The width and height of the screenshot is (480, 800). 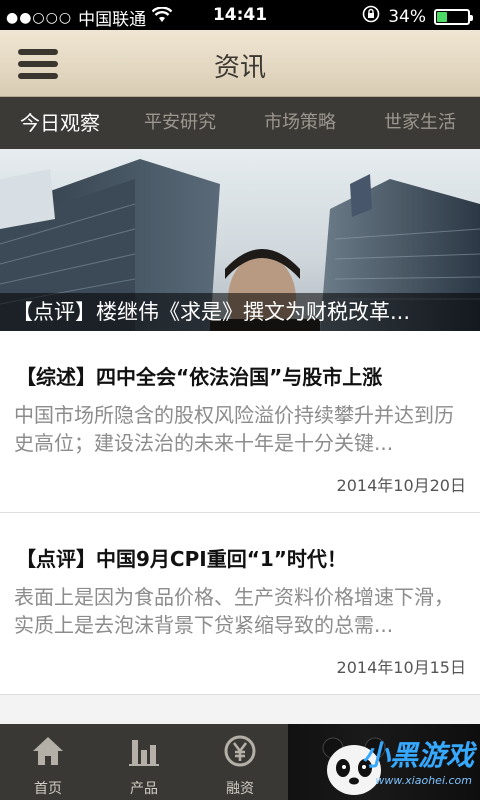 What do you see at coordinates (407, 16) in the screenshot?
I see `battery-percent: 34%` at bounding box center [407, 16].